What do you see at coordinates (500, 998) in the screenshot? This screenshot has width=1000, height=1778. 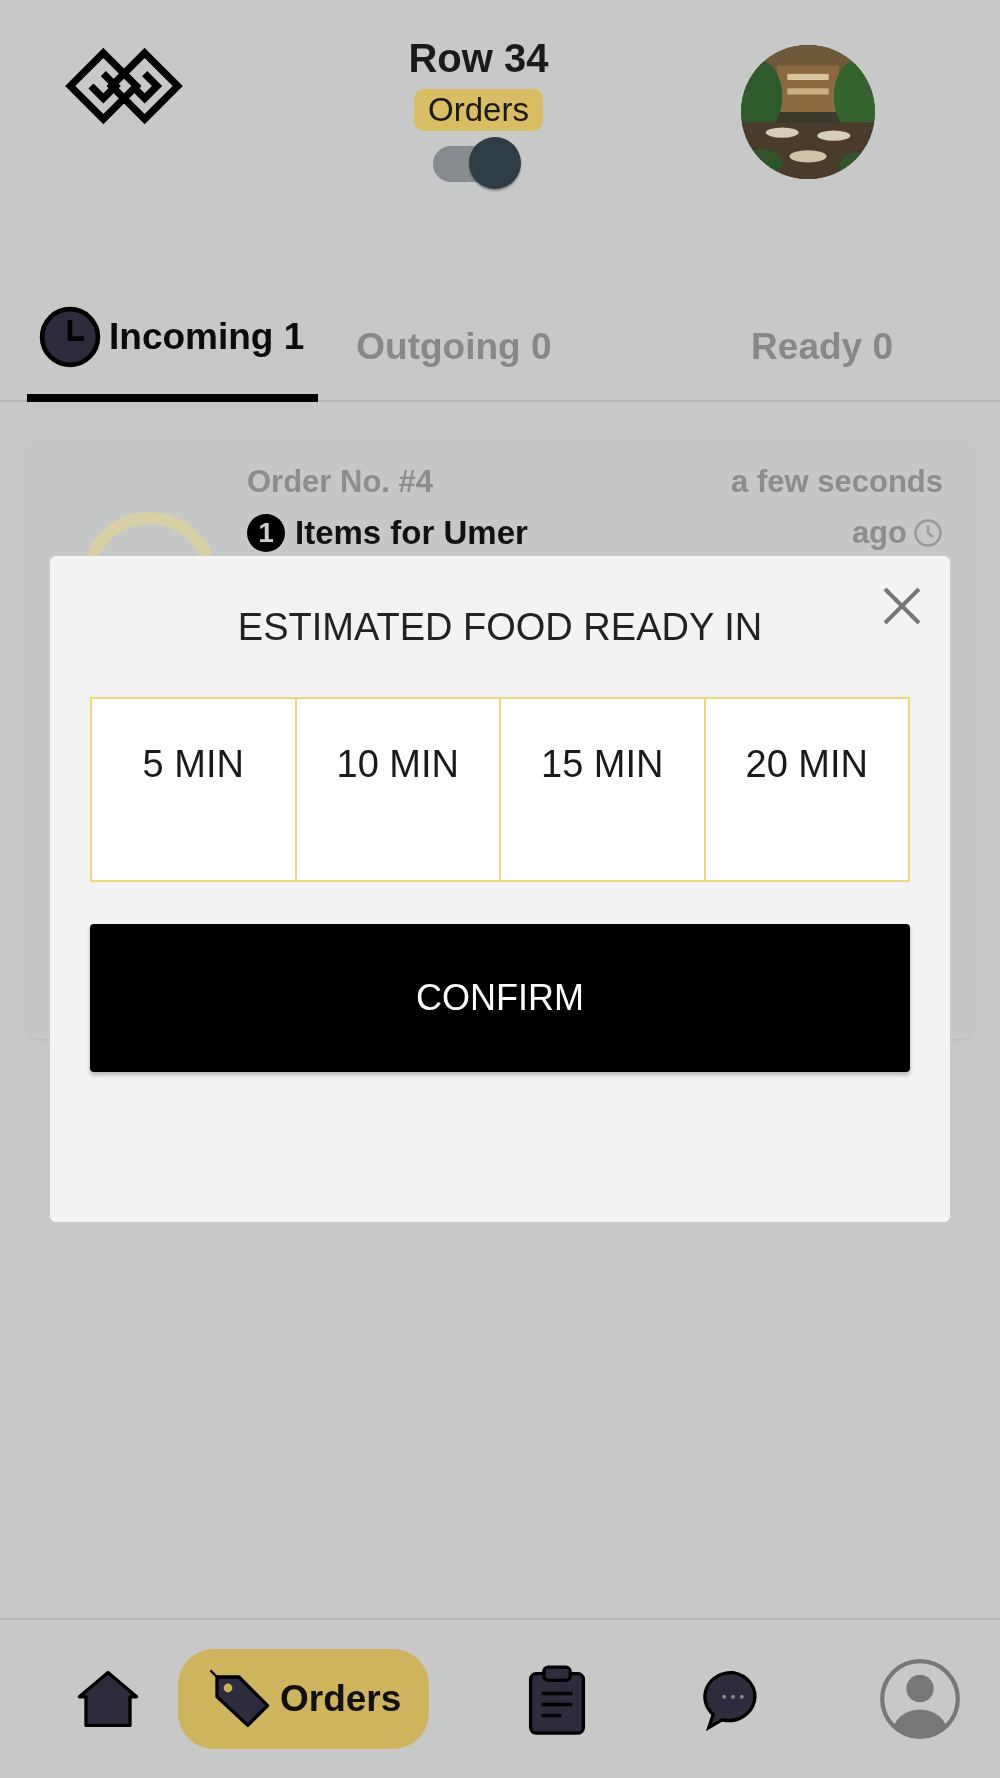 I see `confirm-button: CONFIRM` at bounding box center [500, 998].